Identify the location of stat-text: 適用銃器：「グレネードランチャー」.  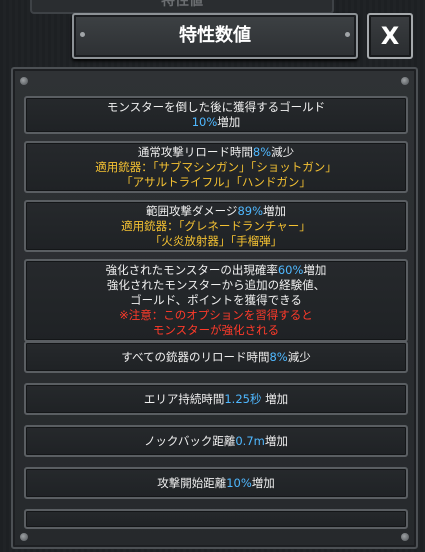
(216, 225).